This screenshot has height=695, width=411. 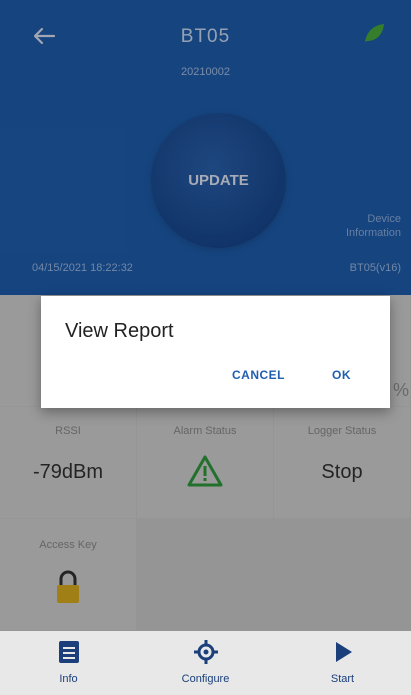 I want to click on view-report-dialog: View Report CANCEL OK, so click(x=215, y=352).